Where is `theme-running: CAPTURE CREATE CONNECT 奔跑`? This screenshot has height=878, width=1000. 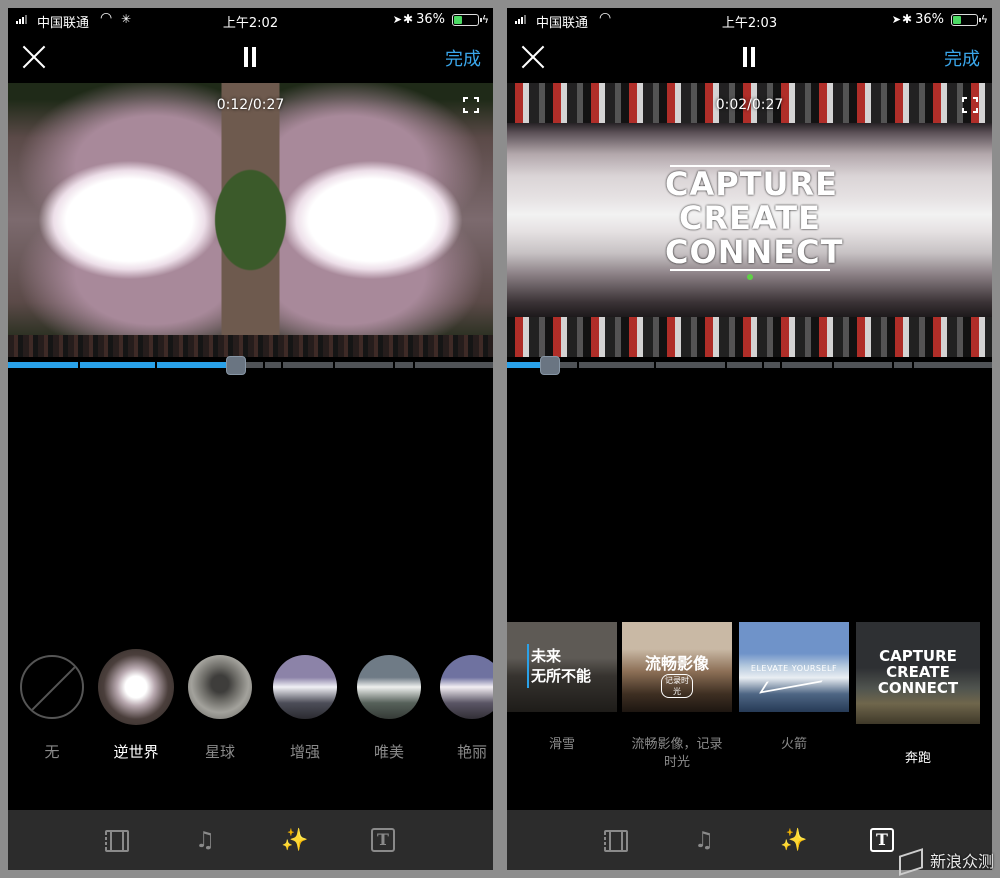 theme-running: CAPTURE CREATE CONNECT 奔跑 is located at coordinates (918, 695).